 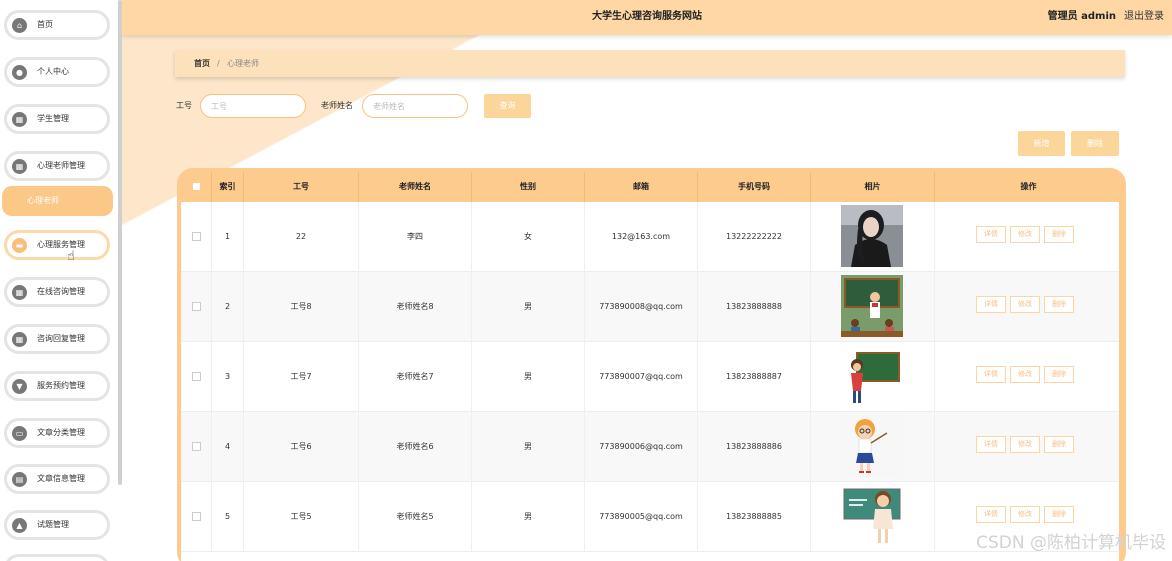 I want to click on id-search-input, so click(x=253, y=106).